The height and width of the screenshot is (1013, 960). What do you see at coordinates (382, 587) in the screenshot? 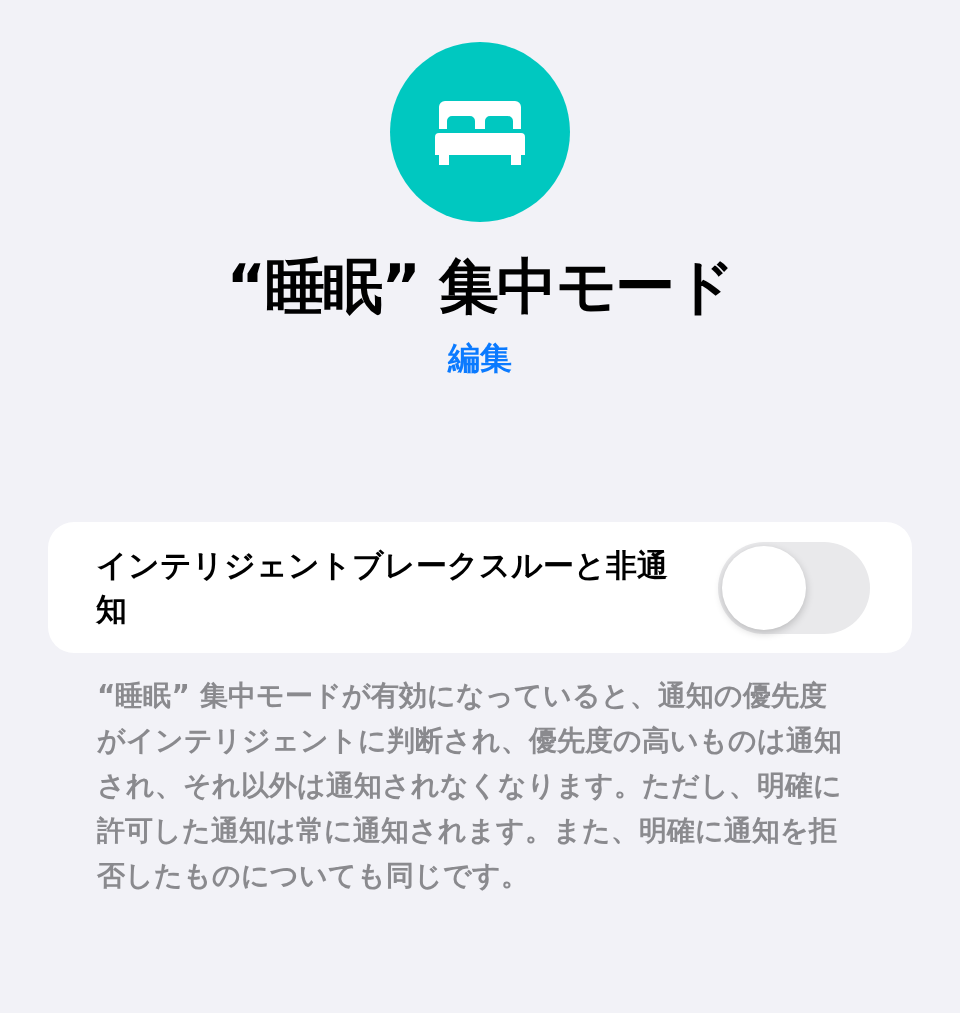
I see `setting-label: インテリジェントブレークスルーと非通知` at bounding box center [382, 587].